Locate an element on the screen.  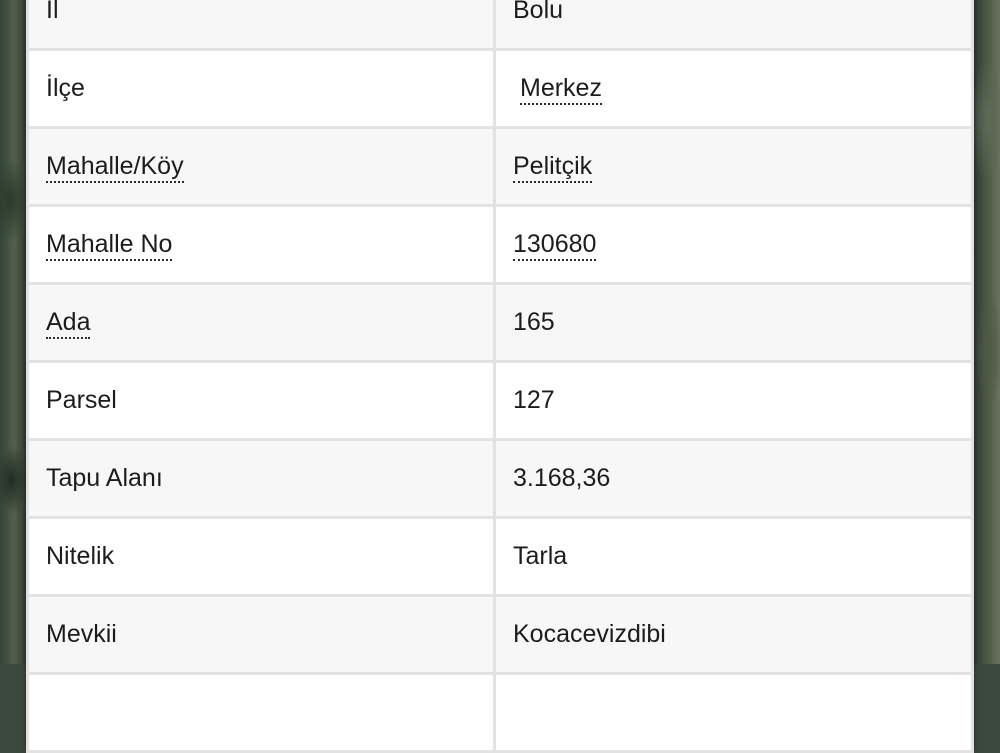
table-row-tapu-alani: Tapu Alanı 3.168,36 is located at coordinates (500, 478).